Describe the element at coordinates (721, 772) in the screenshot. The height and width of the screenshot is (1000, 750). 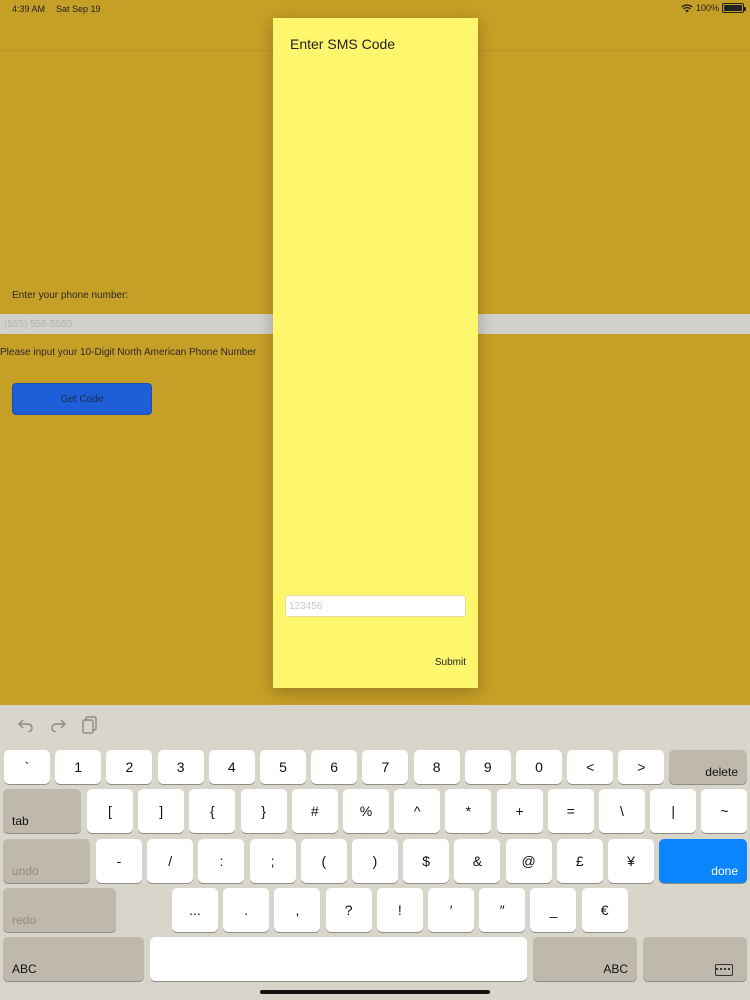
I see `delete-key-label: delete` at that location.